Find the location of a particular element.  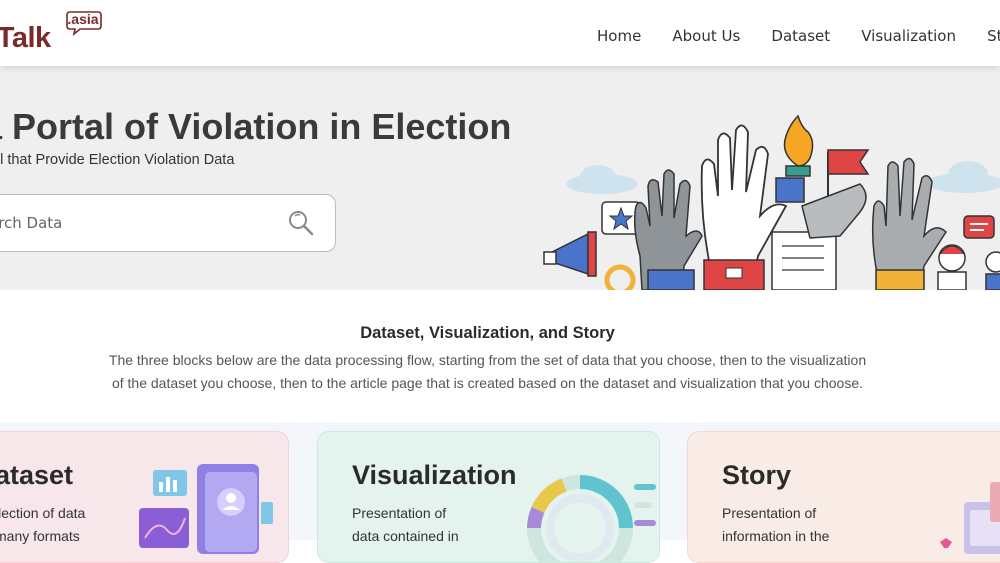

nav-about-us: About Us is located at coordinates (706, 36).